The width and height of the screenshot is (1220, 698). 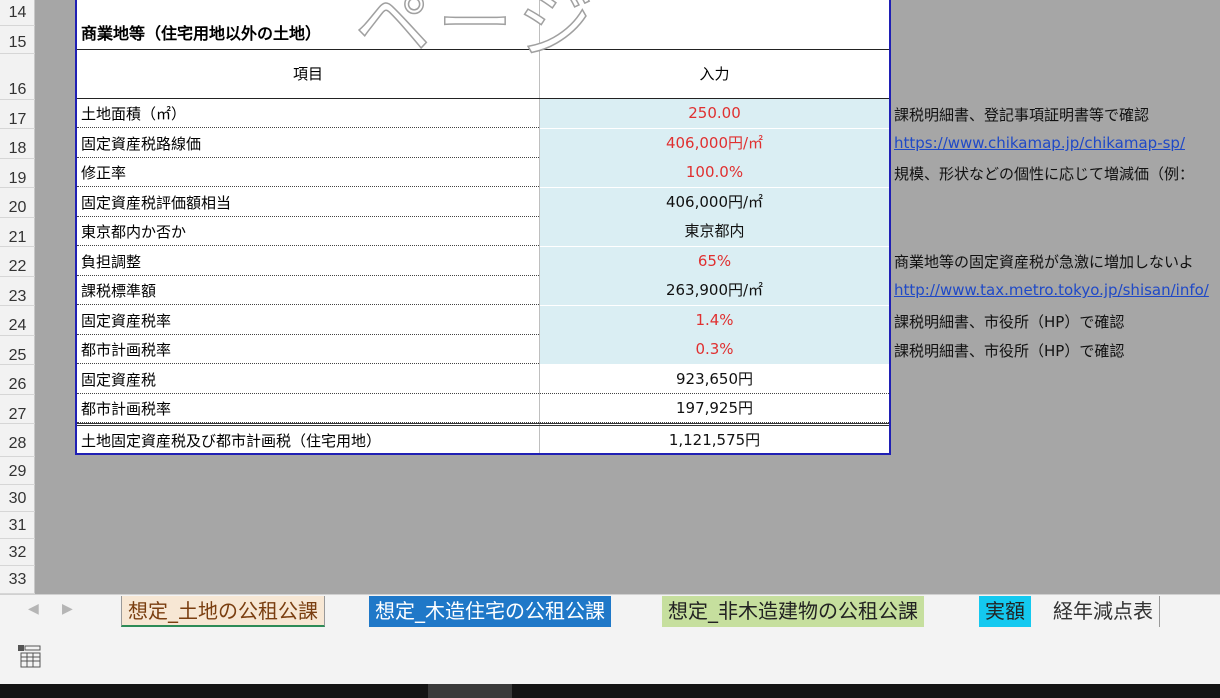 What do you see at coordinates (714, 349) in the screenshot?
I see `city-planning-rate-input: 0.3%` at bounding box center [714, 349].